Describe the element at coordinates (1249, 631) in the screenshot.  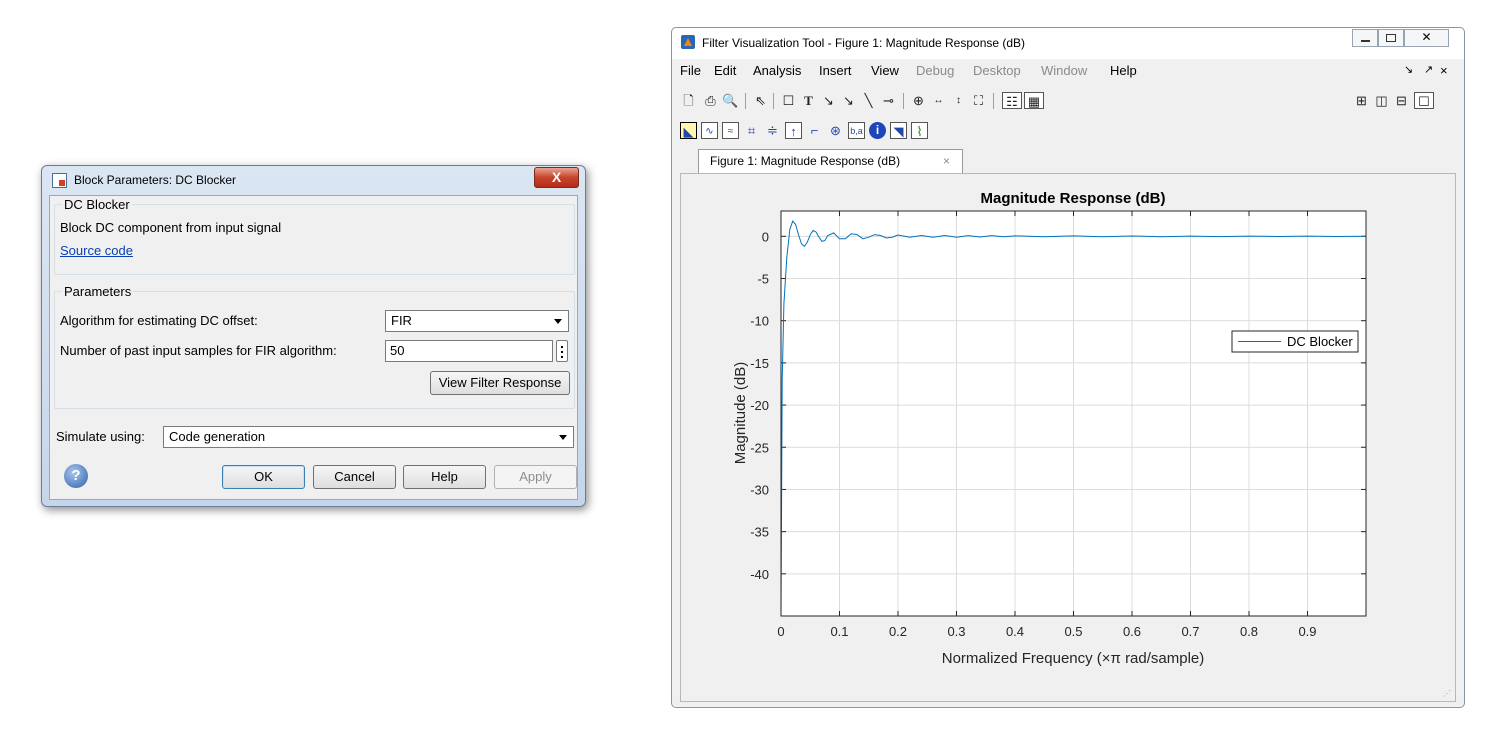
I see `x-tick-label: 0.8` at that location.